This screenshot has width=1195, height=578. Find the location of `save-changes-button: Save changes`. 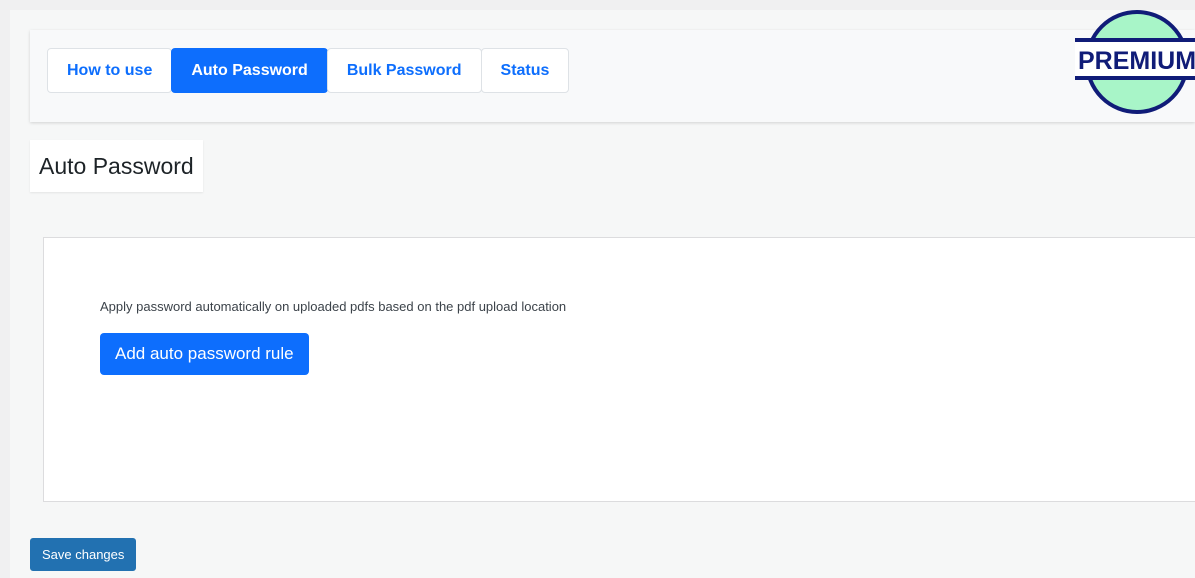

save-changes-button: Save changes is located at coordinates (83, 554).